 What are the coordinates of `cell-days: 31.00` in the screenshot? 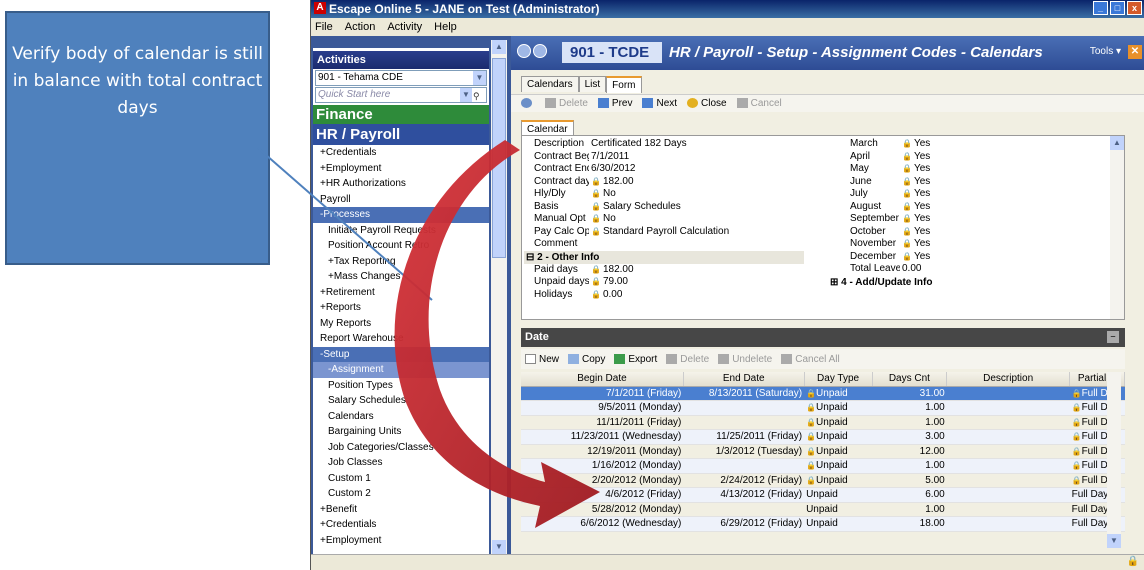 It's located at (909, 393).